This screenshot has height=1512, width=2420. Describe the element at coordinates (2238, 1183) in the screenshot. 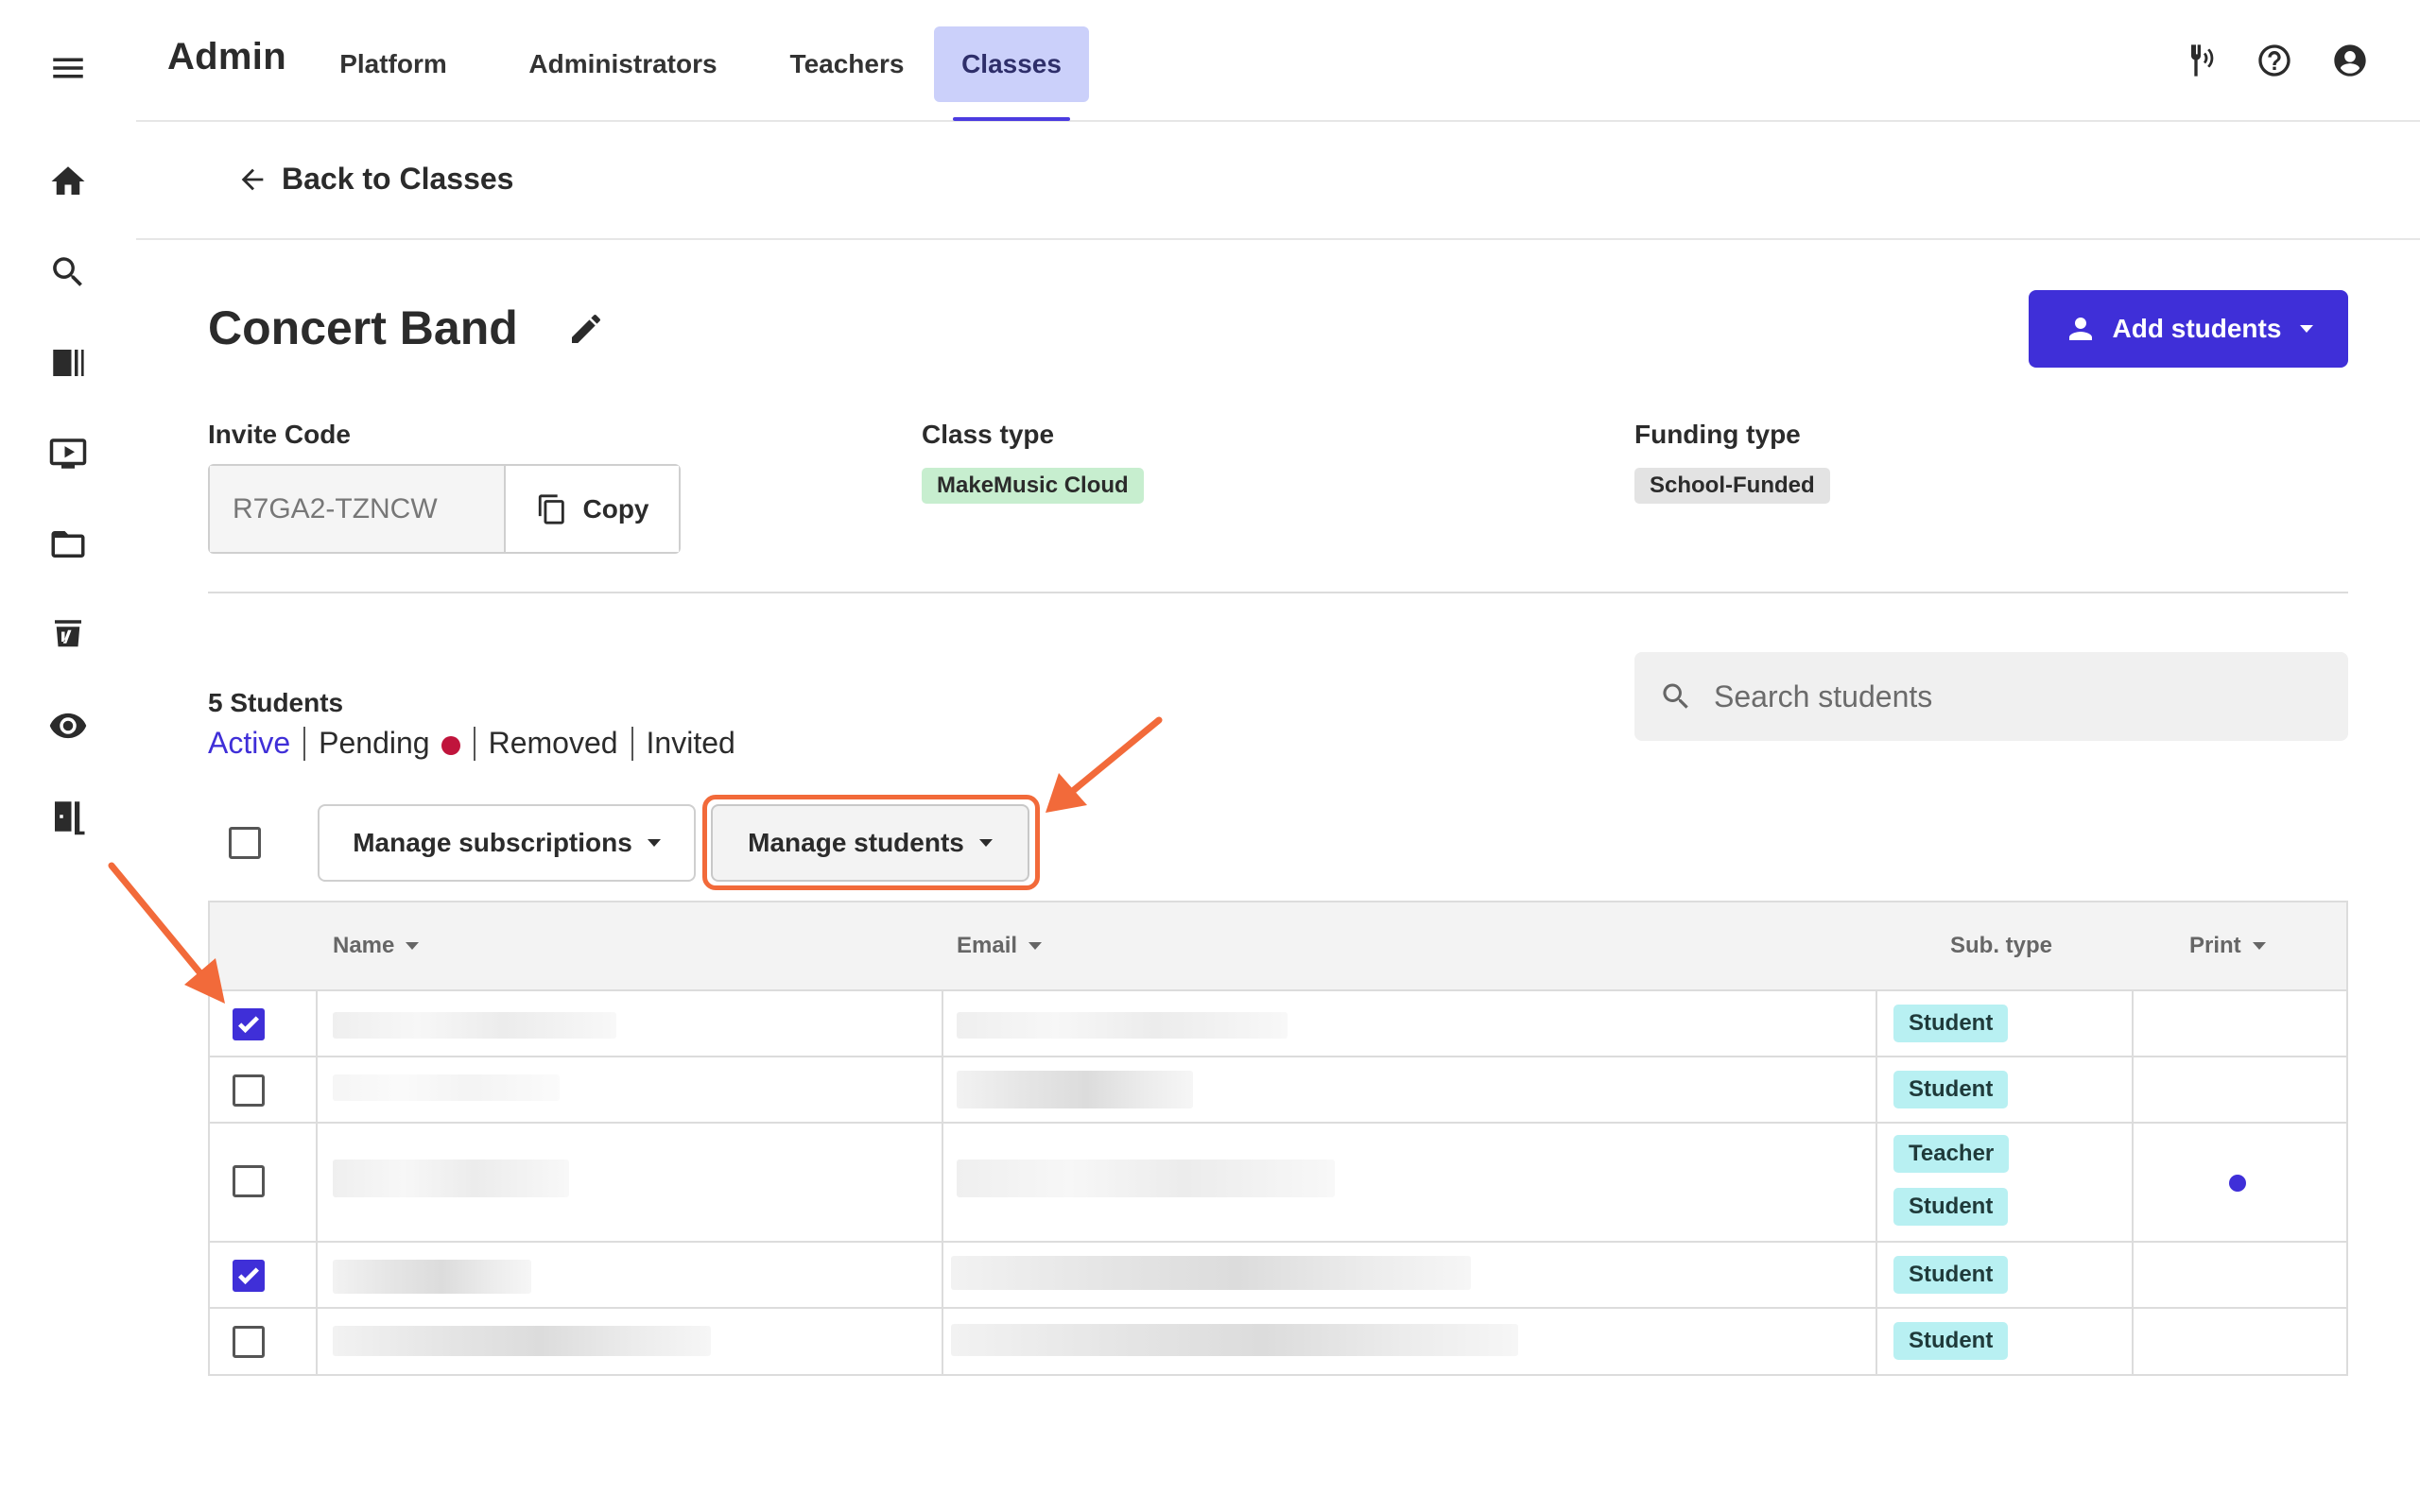

I see `print-indicator-dot` at that location.